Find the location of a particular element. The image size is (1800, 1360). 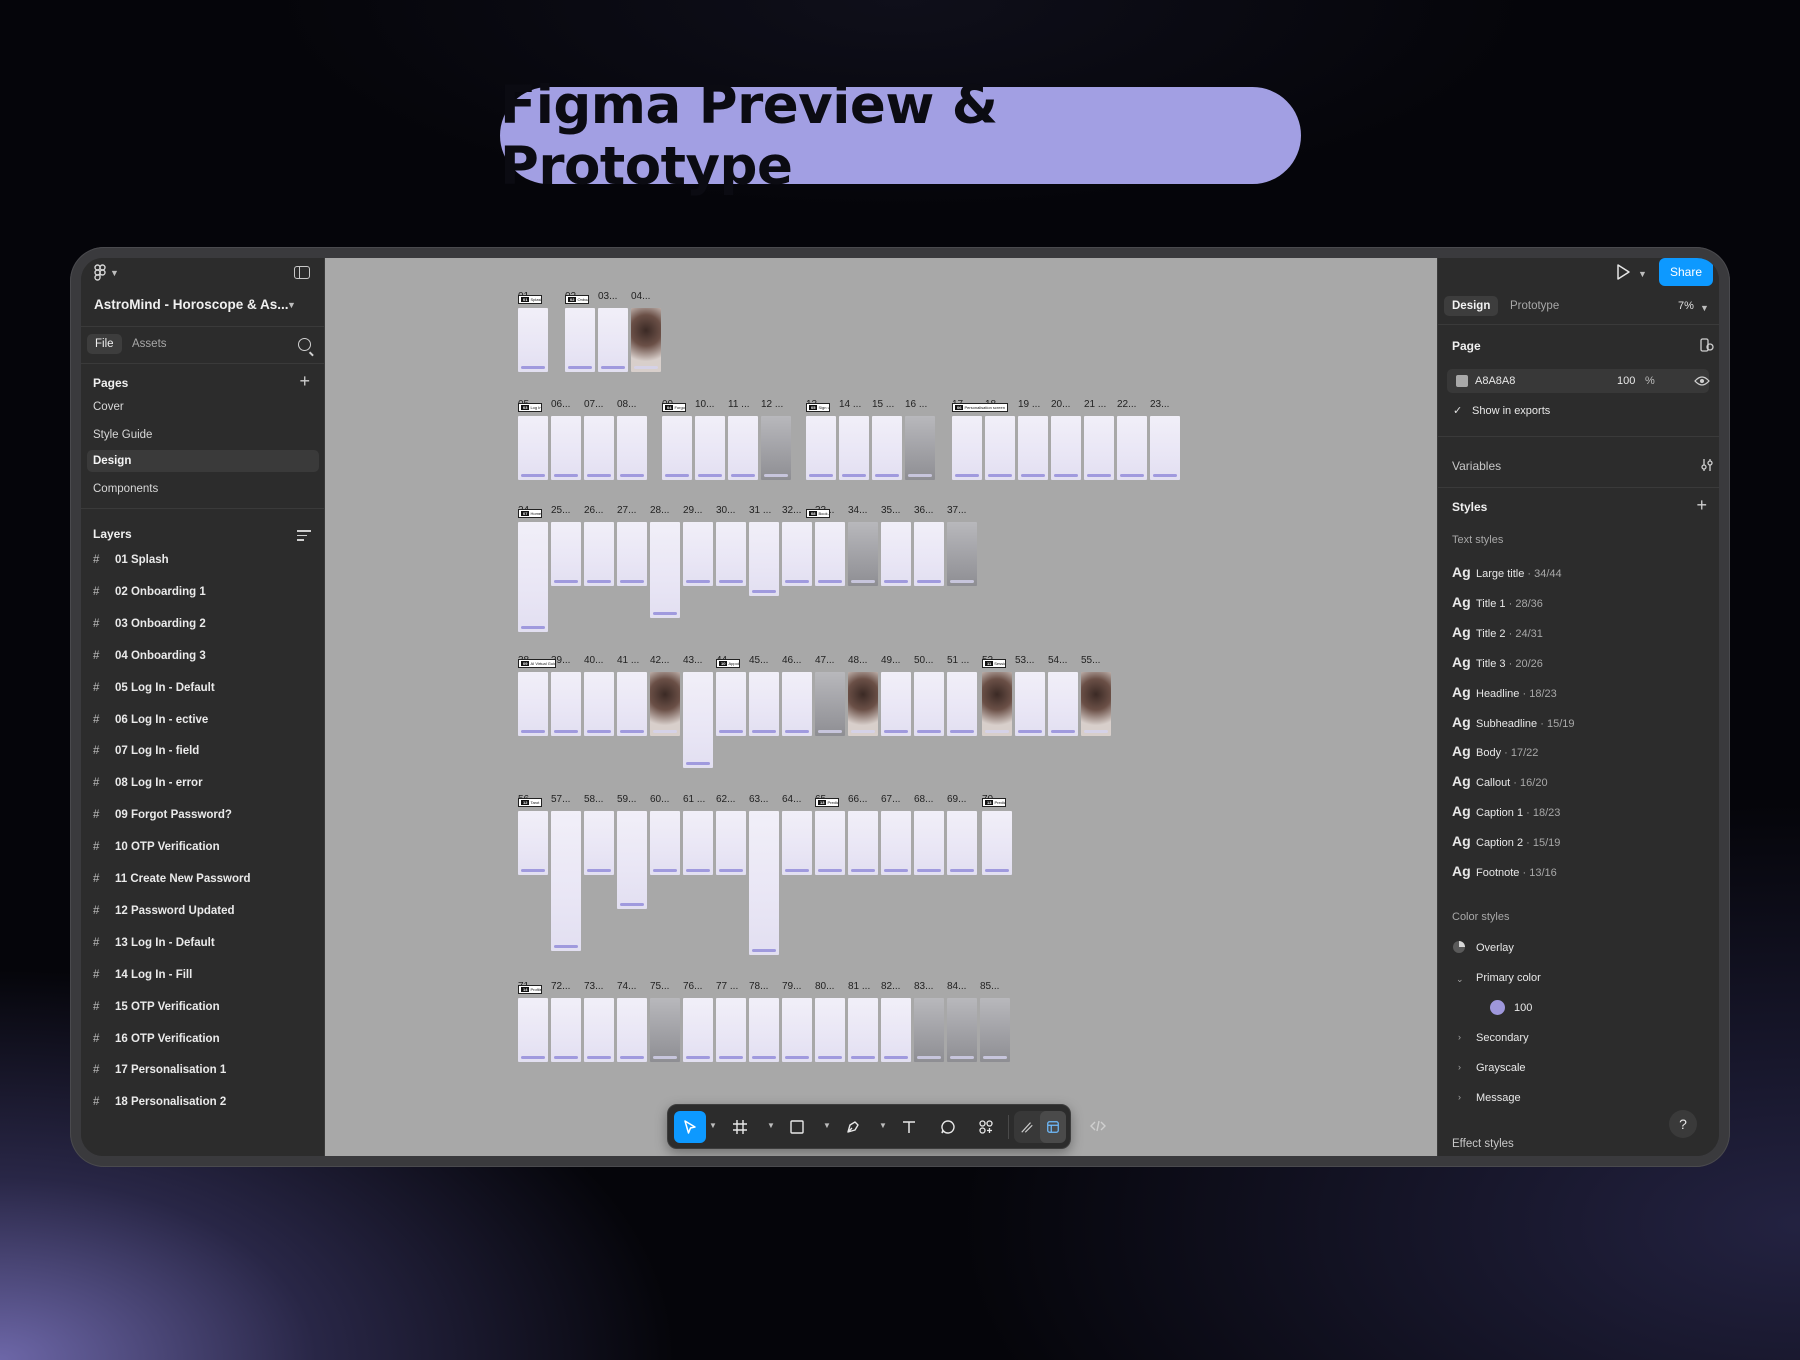

text-style-item: Ag Subheadline · 15/19 is located at coordinates (1513, 722).